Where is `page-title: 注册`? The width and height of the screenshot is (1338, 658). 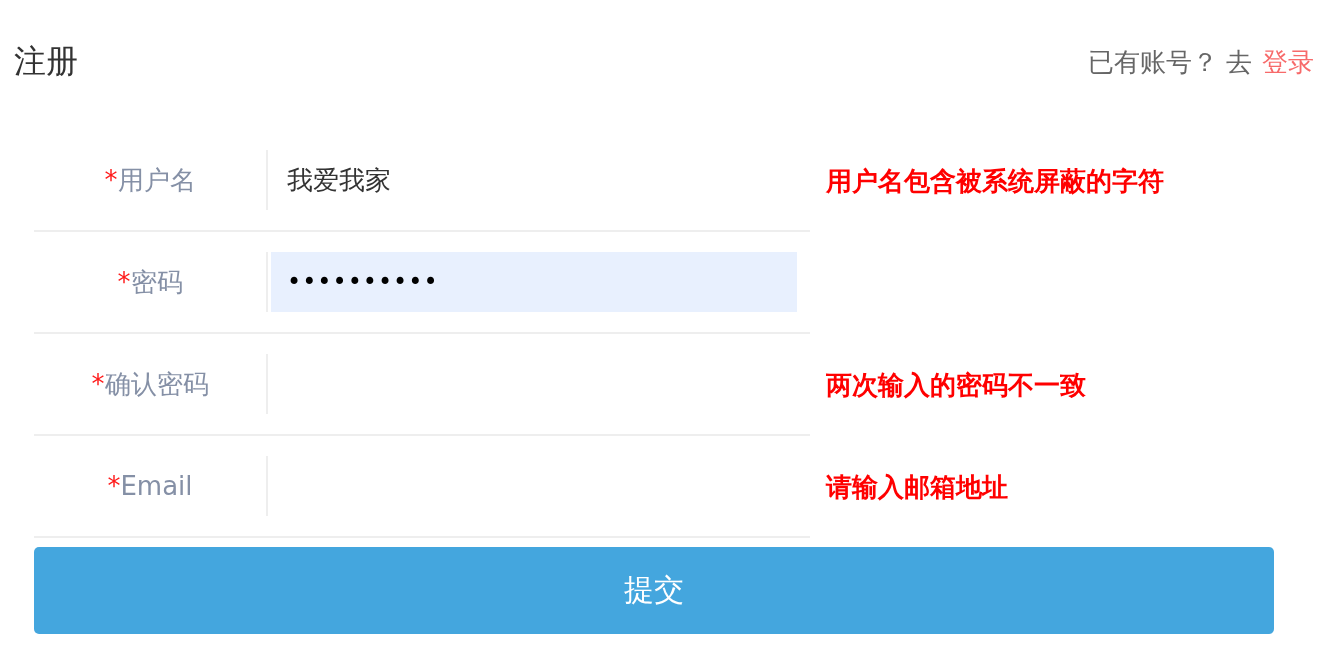 page-title: 注册 is located at coordinates (46, 61).